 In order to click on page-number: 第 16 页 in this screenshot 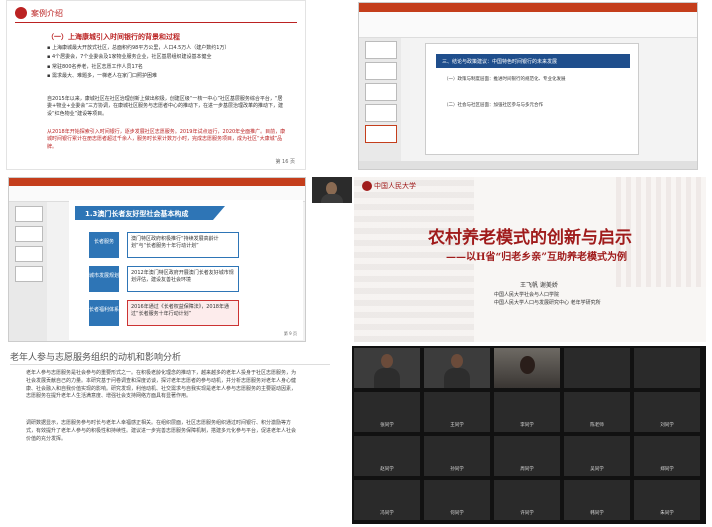, I will do `click(285, 162)`.